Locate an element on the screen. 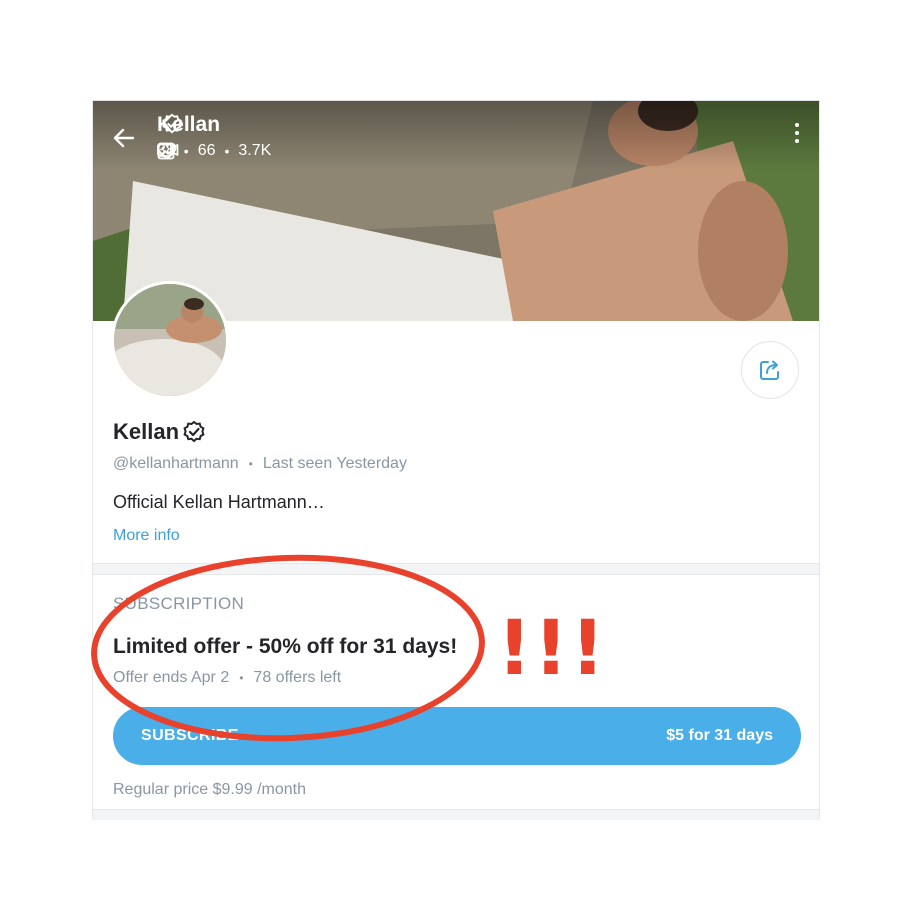 This screenshot has height=920, width=920. more-vertical-icon is located at coordinates (797, 133).